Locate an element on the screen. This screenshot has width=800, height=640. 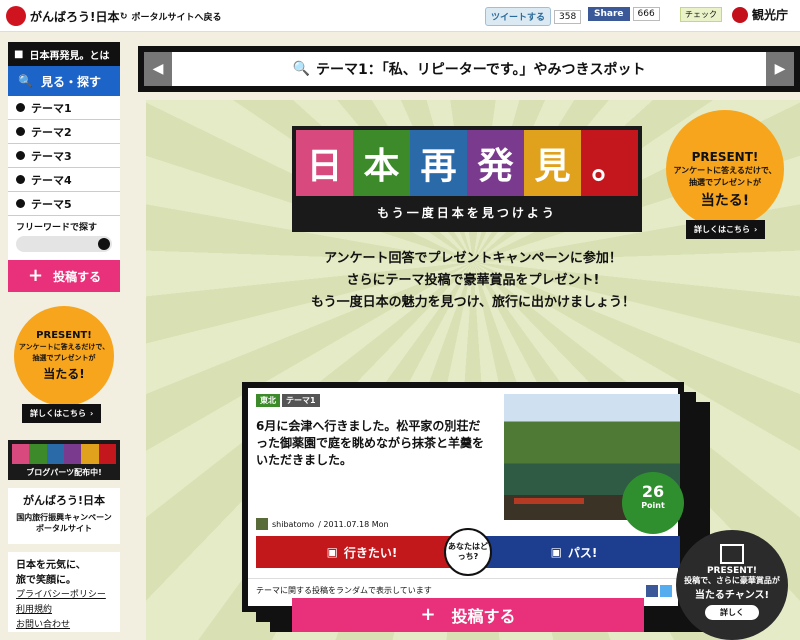
bench-shape is located at coordinates (549, 501).